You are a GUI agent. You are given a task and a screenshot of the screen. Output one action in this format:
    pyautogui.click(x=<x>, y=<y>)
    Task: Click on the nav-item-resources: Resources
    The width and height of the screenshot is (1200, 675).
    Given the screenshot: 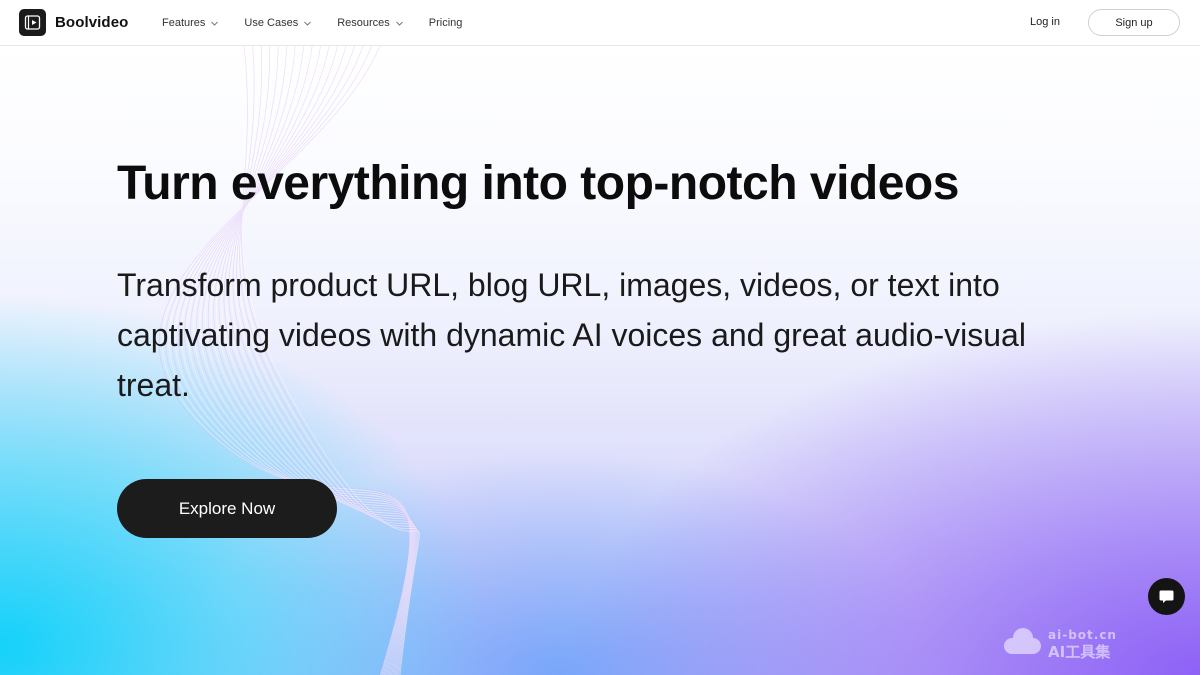 What is the action you would take?
    pyautogui.click(x=370, y=23)
    